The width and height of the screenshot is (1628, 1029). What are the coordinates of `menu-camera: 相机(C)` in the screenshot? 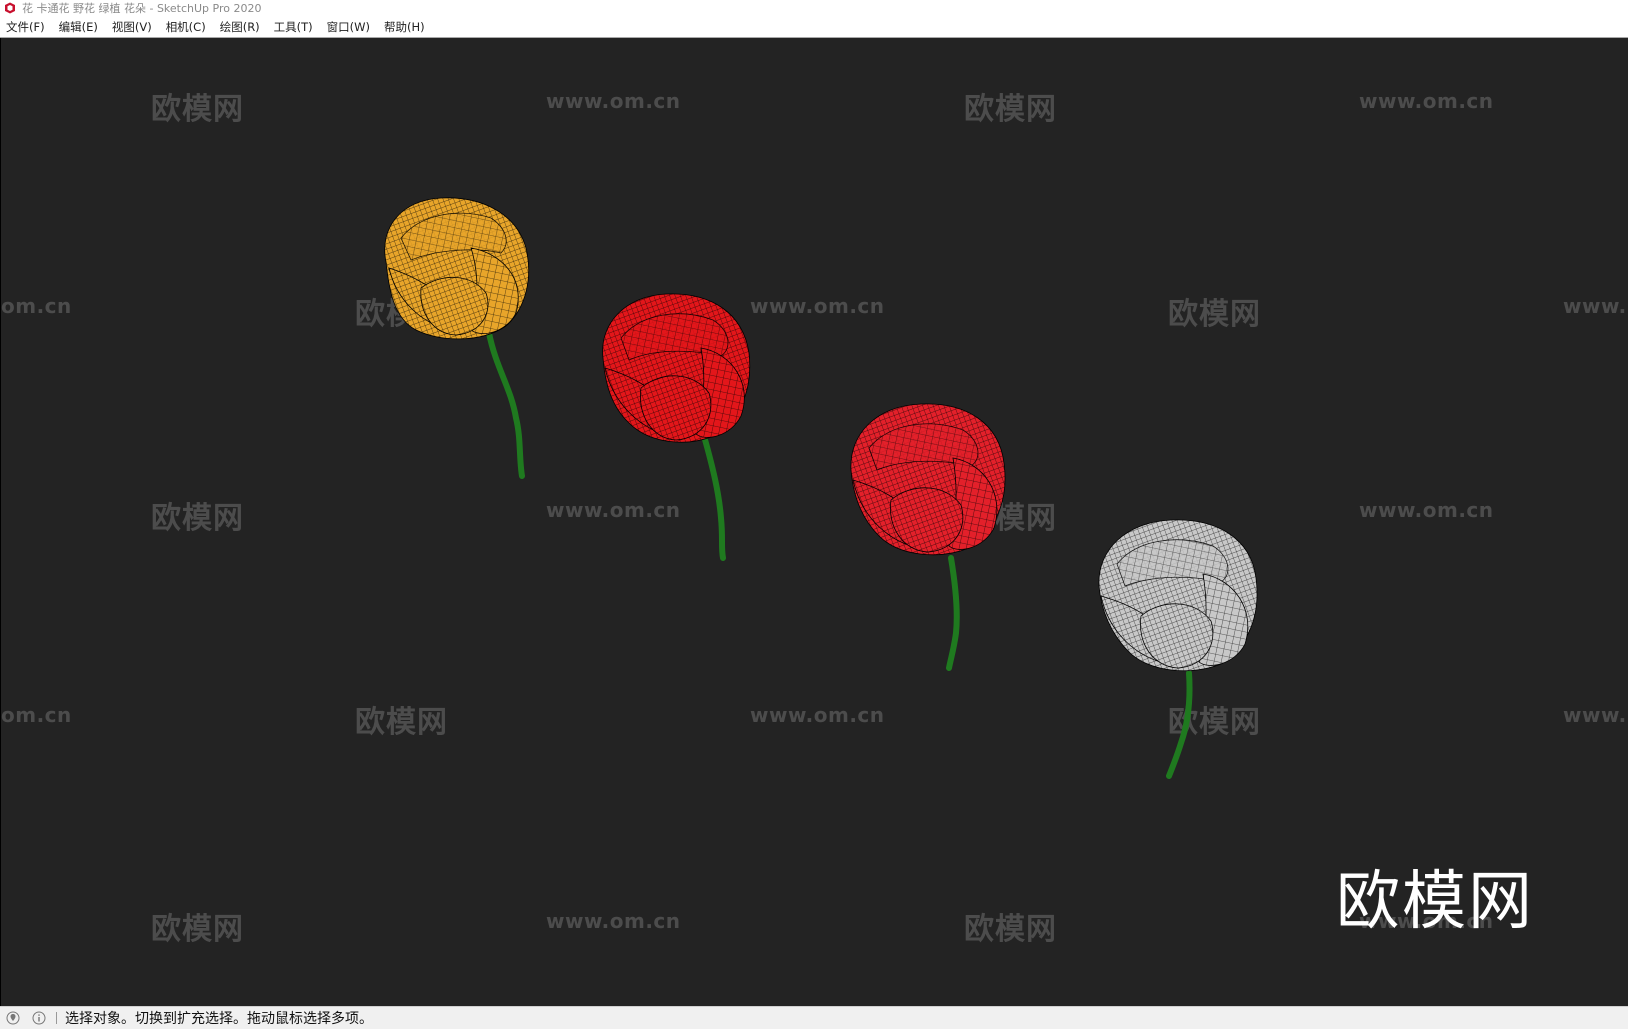 It's located at (186, 27).